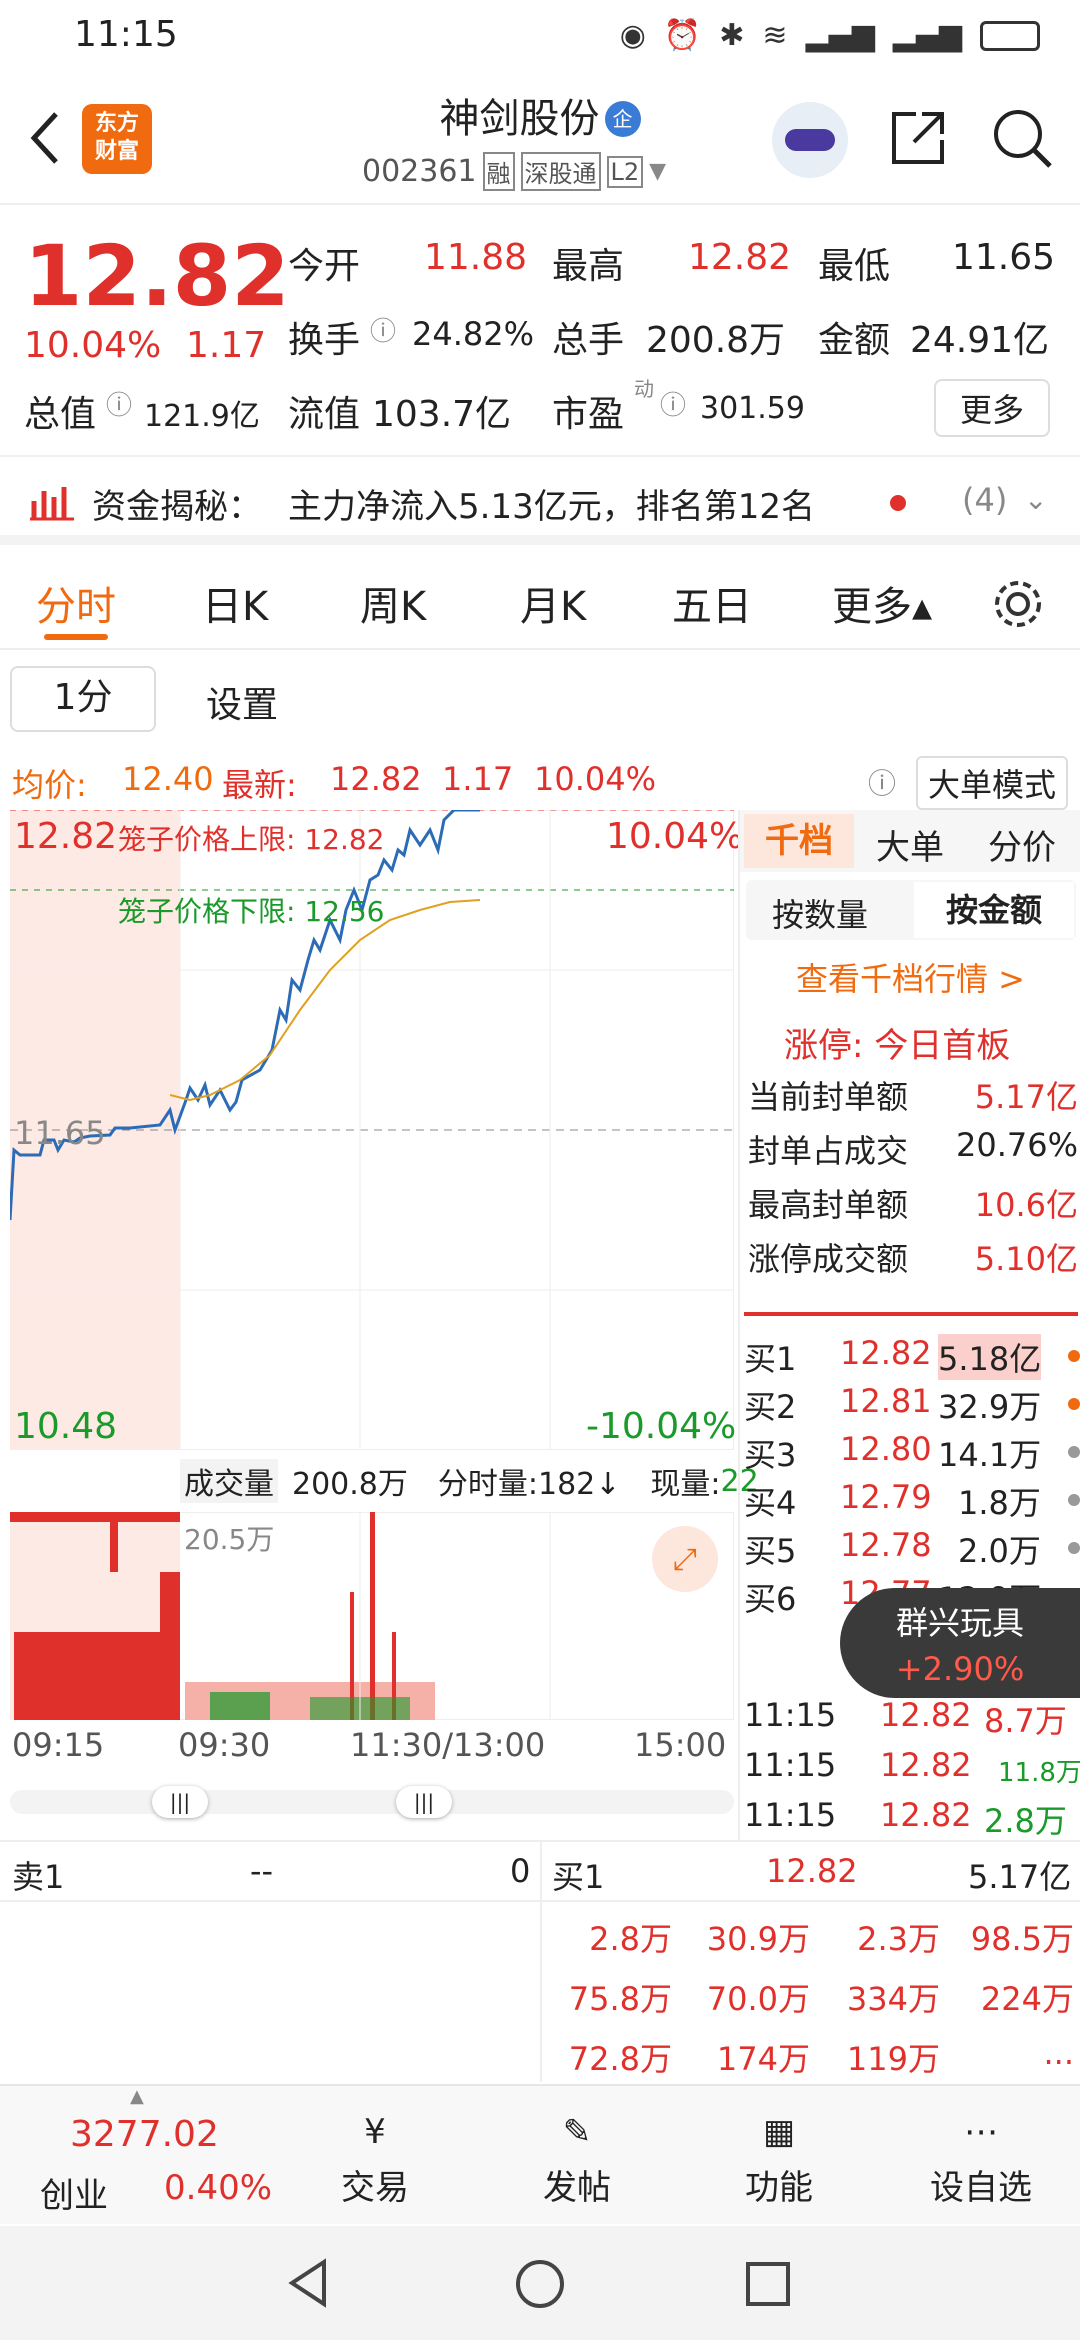 The height and width of the screenshot is (2340, 1080). What do you see at coordinates (372, 1802) in the screenshot?
I see `time-scrollbar: ||| |||` at bounding box center [372, 1802].